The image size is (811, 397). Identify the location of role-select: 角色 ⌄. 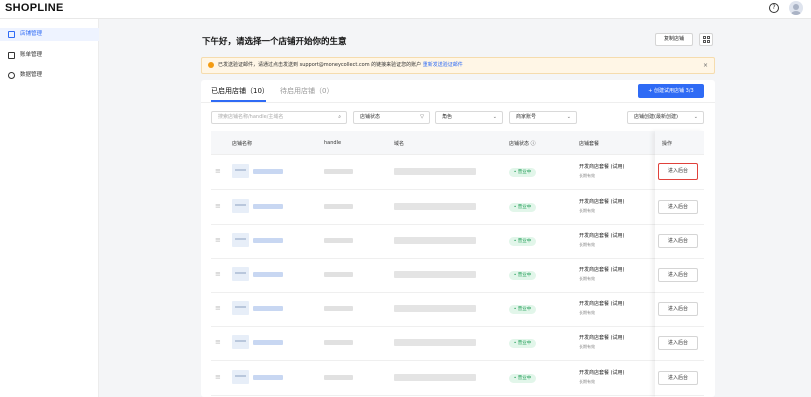
(469, 117).